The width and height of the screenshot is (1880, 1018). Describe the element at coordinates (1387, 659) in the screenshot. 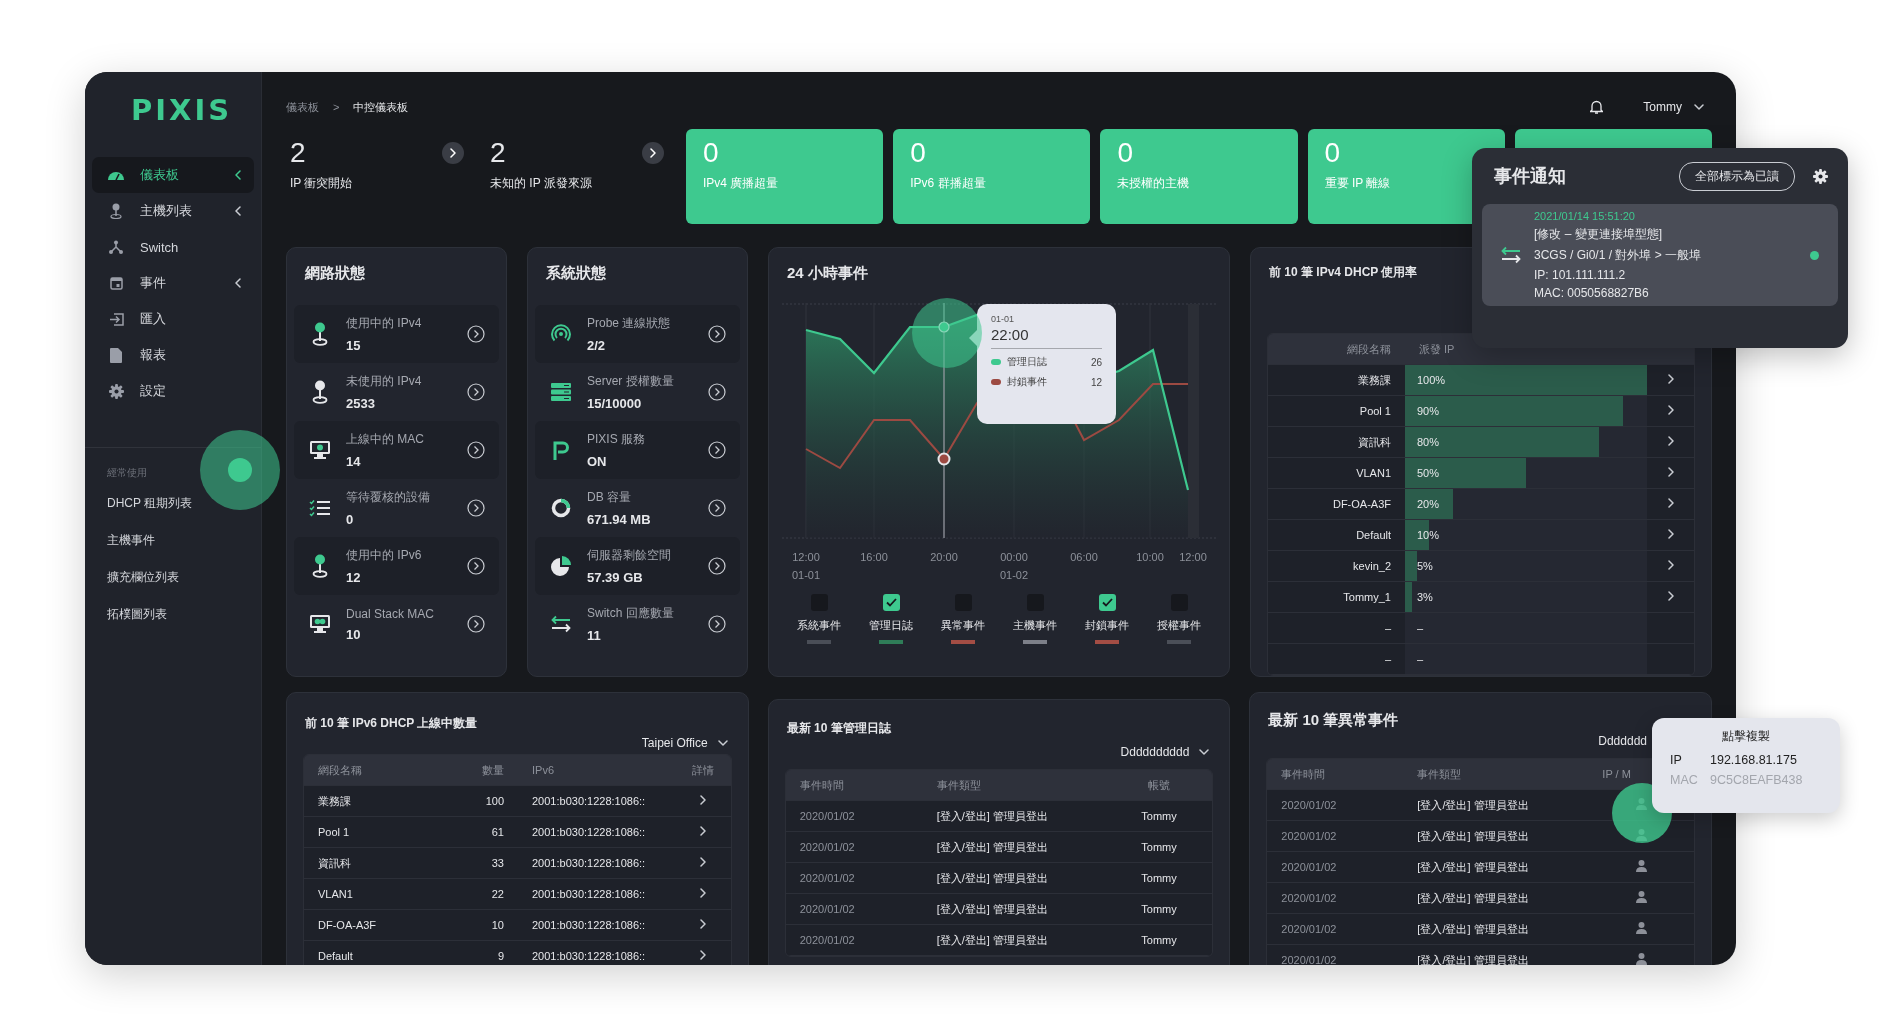

I see `table-cell-text: –` at that location.